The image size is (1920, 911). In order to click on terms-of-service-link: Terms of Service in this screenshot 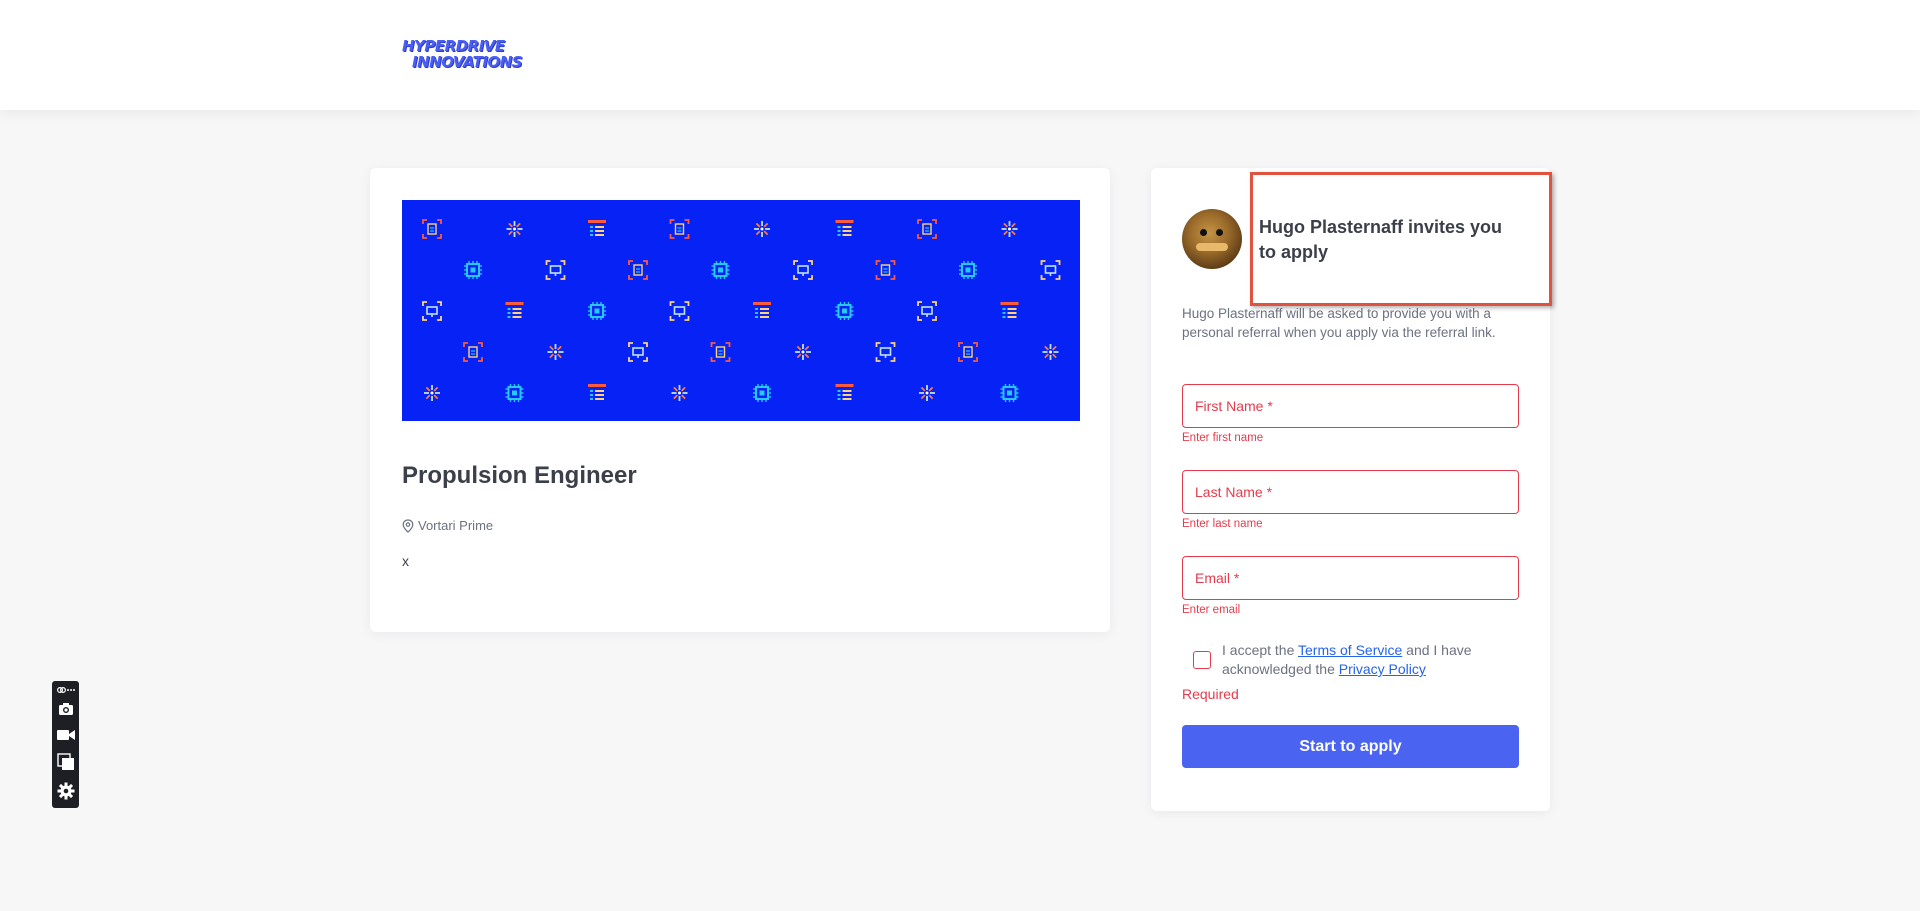, I will do `click(1350, 650)`.